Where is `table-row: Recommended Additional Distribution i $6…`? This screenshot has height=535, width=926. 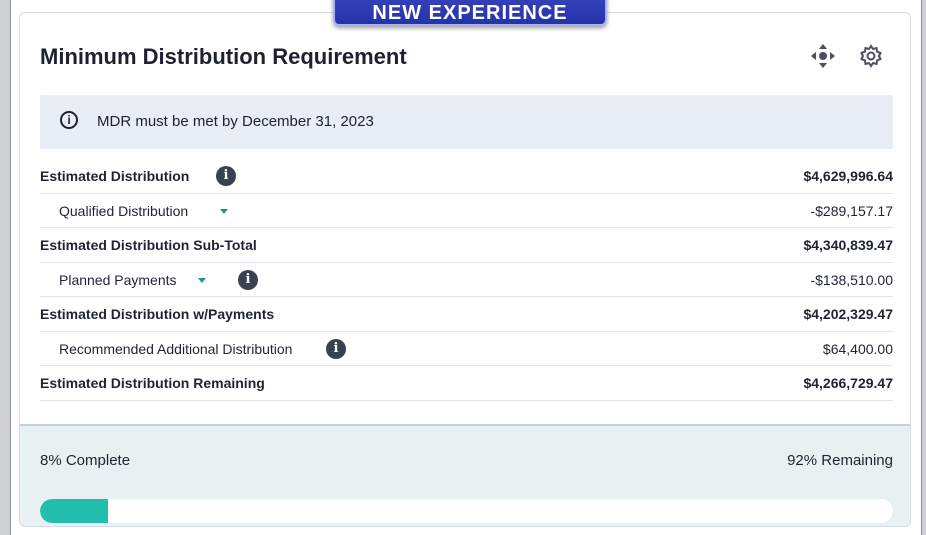
table-row: Recommended Additional Distribution i $6… is located at coordinates (466, 349).